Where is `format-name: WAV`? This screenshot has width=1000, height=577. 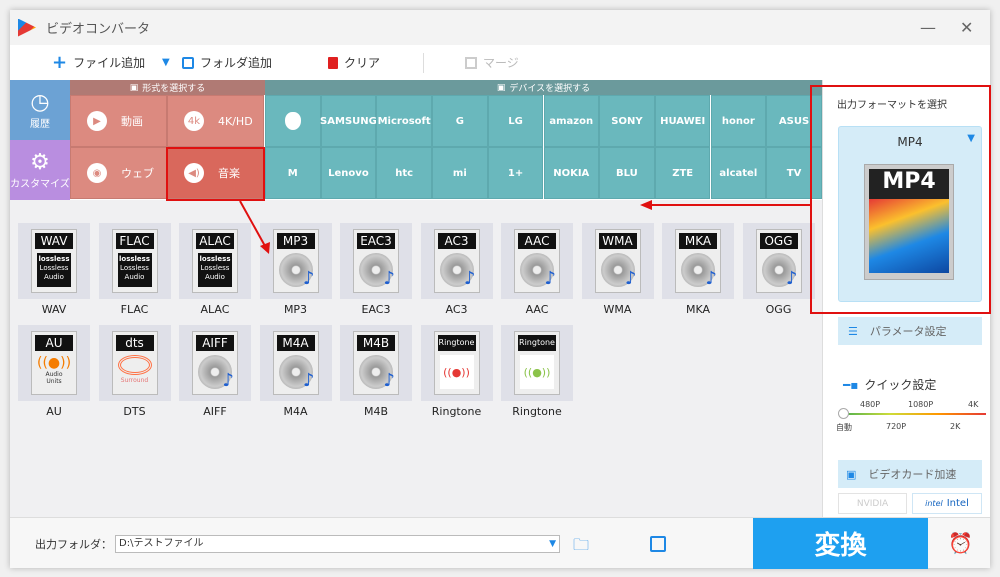 format-name: WAV is located at coordinates (54, 309).